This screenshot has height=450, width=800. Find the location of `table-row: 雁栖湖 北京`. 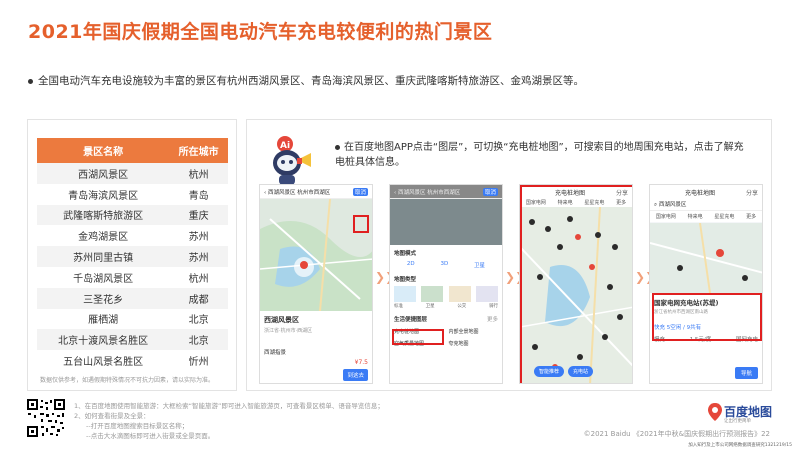

table-row: 雁栖湖 北京 is located at coordinates (132, 319).